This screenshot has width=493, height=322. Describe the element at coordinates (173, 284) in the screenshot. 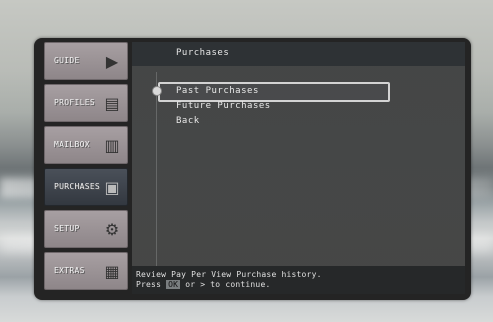

I see `ok-key-badge: OK` at that location.